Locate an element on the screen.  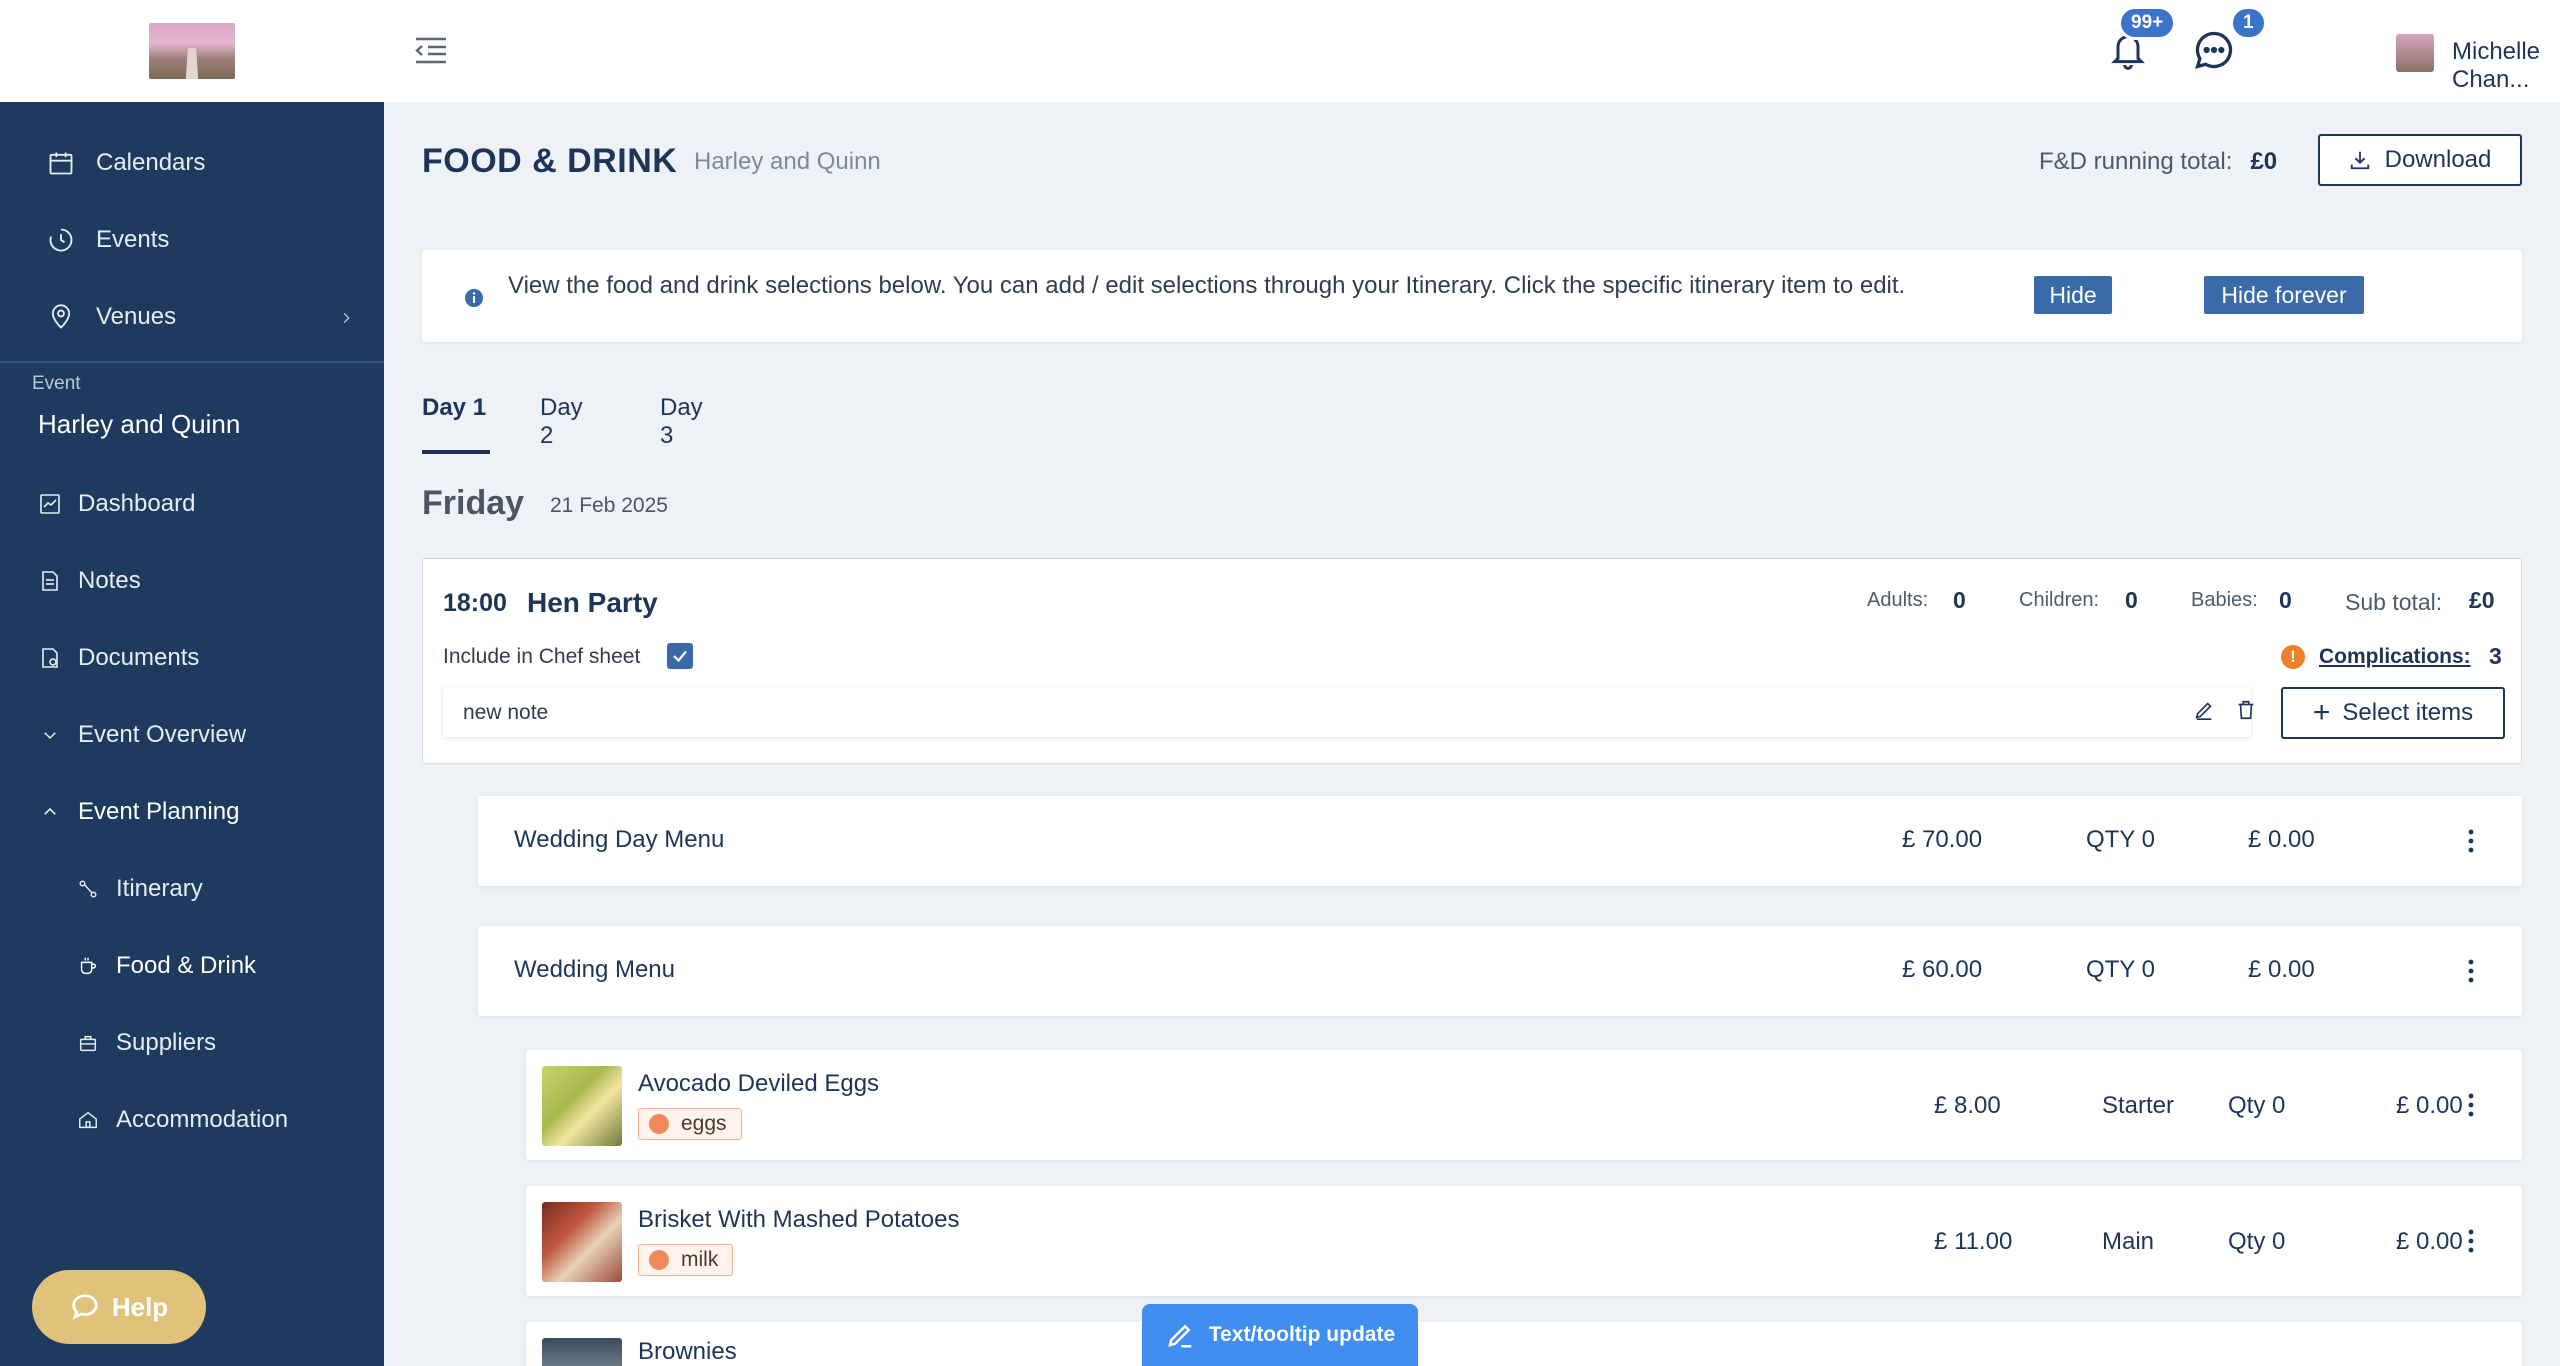
session-time: 18:00 is located at coordinates (475, 603).